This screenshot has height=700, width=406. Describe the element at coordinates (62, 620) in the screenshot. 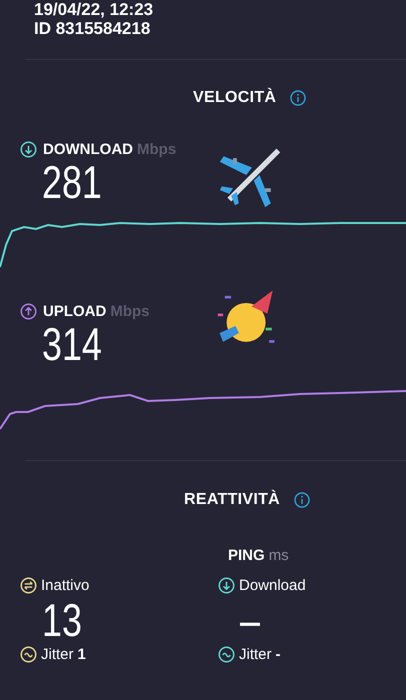

I see `ping-value: 13` at that location.